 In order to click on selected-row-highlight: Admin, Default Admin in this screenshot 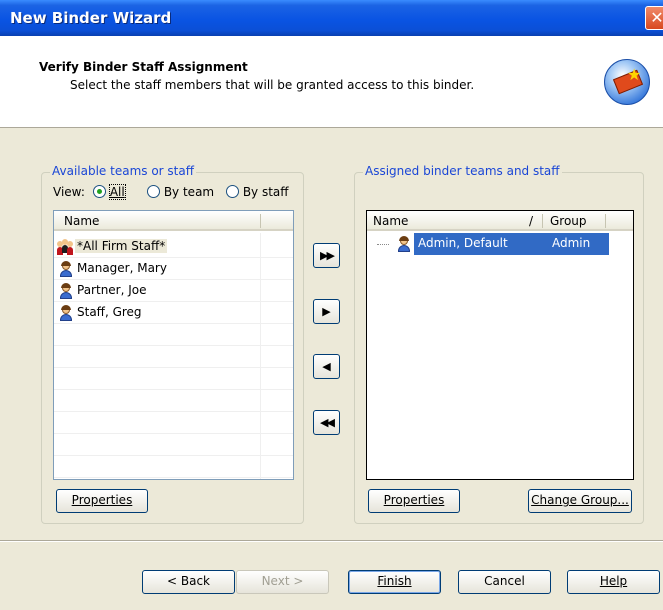, I will do `click(511, 244)`.